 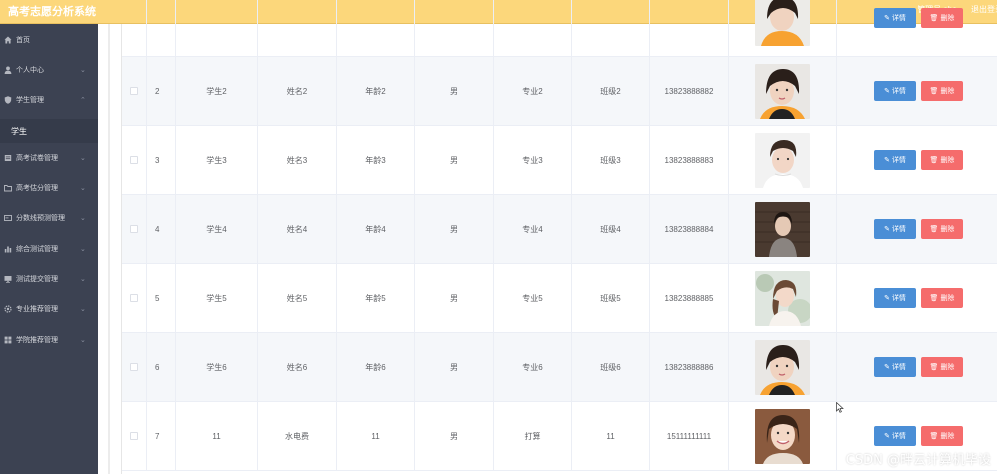 What do you see at coordinates (83, 100) in the screenshot?
I see `chevron-up-icon: ⌃` at bounding box center [83, 100].